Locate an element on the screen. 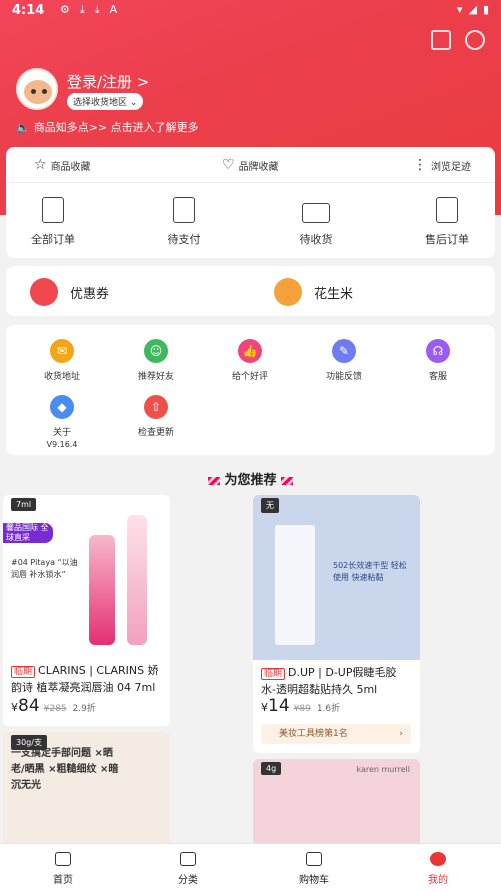 The height and width of the screenshot is (892, 501). ranking-text: 美妆工具榜第1名 is located at coordinates (313, 734).